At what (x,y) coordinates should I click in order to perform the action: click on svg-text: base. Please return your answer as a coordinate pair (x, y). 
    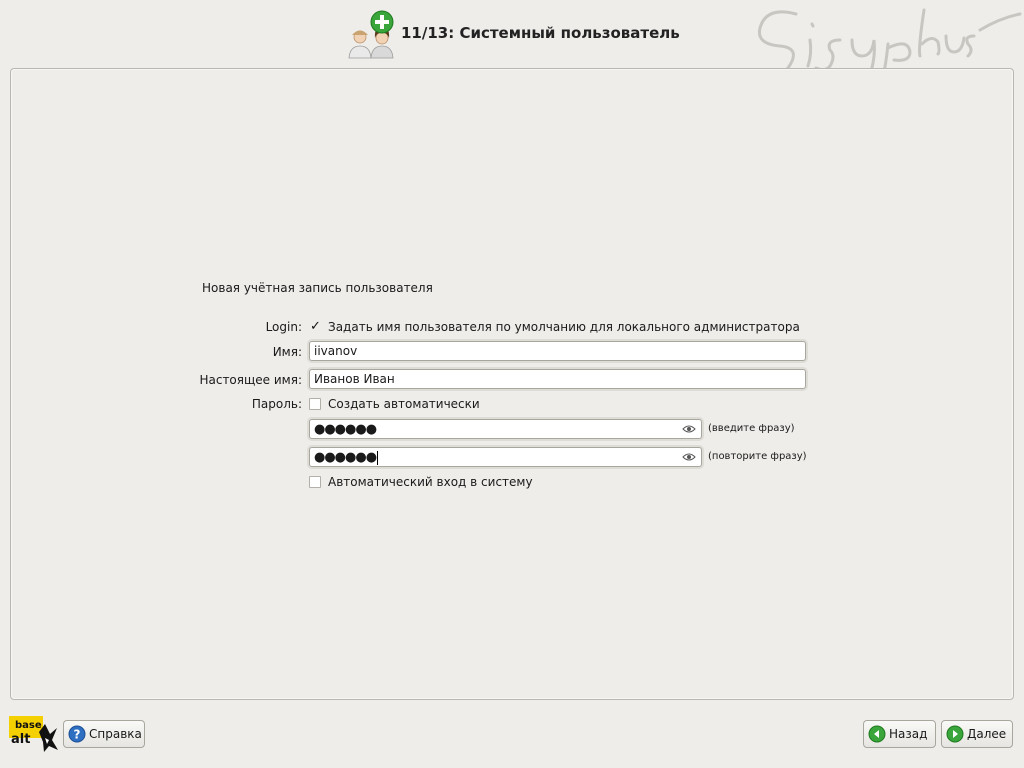
    Looking at the image, I should click on (28, 725).